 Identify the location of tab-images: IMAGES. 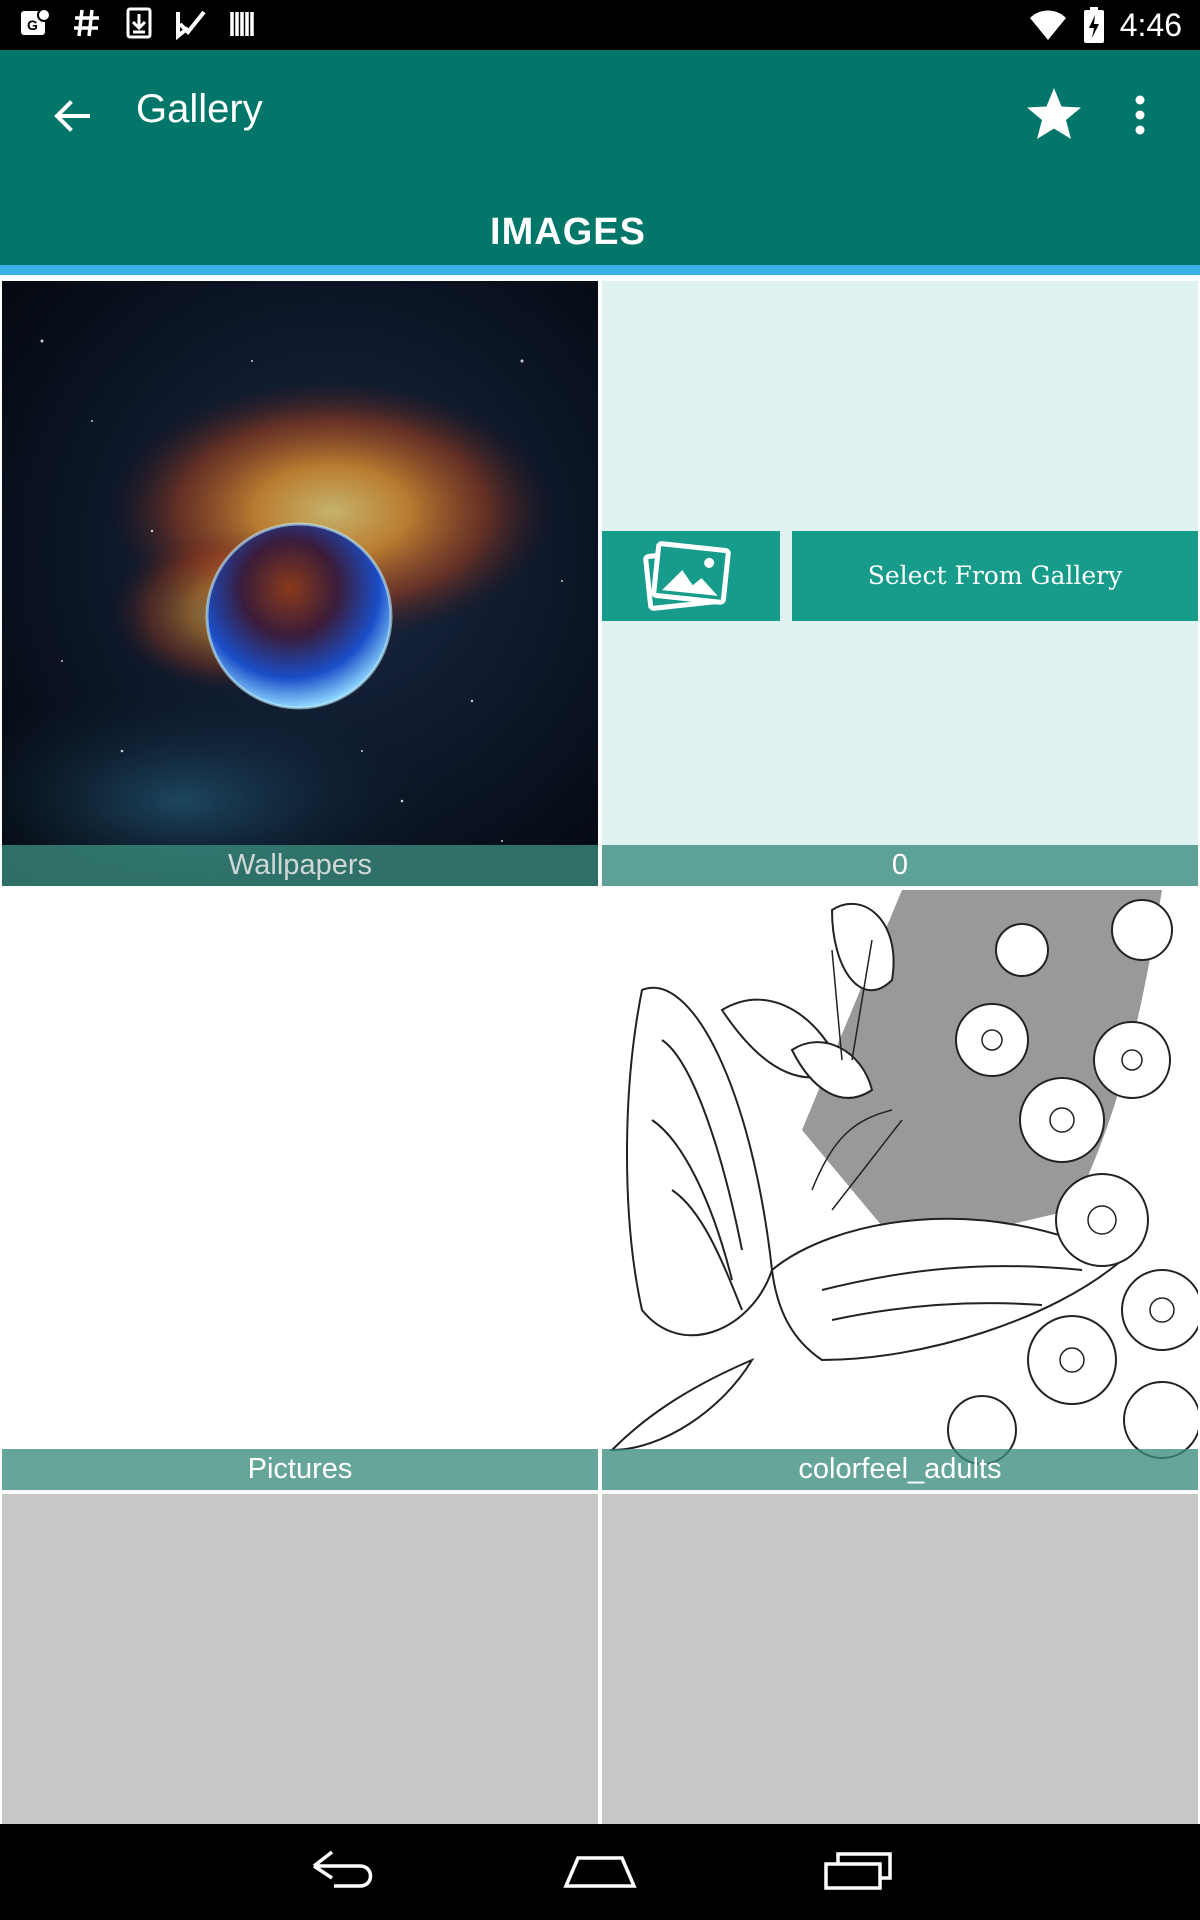
(568, 232).